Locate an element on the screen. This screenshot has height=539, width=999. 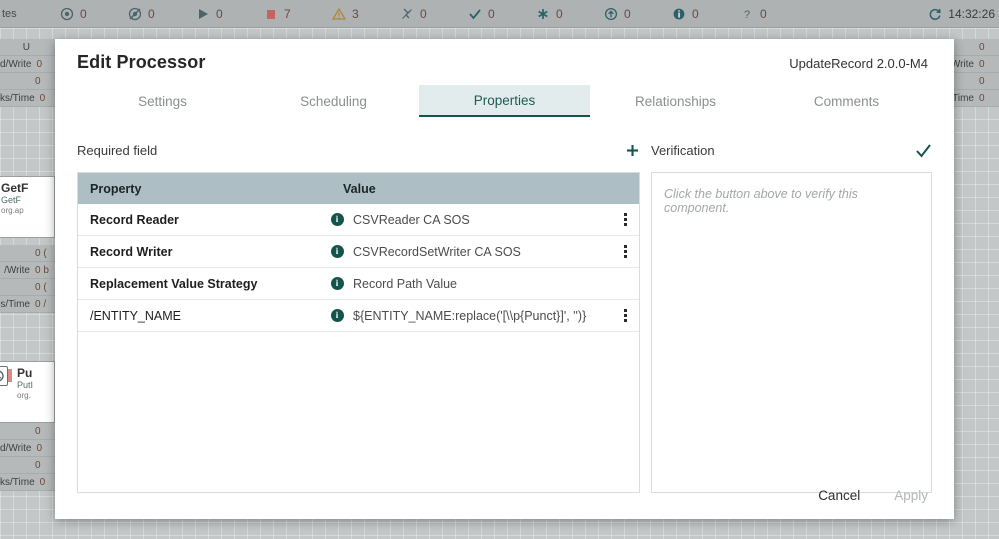
cancel-button: Cancel is located at coordinates (839, 495).